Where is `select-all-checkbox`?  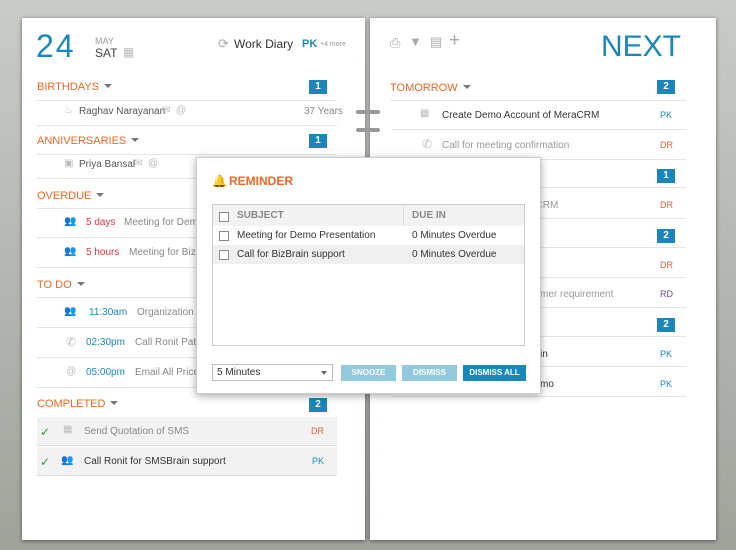 select-all-checkbox is located at coordinates (224, 217).